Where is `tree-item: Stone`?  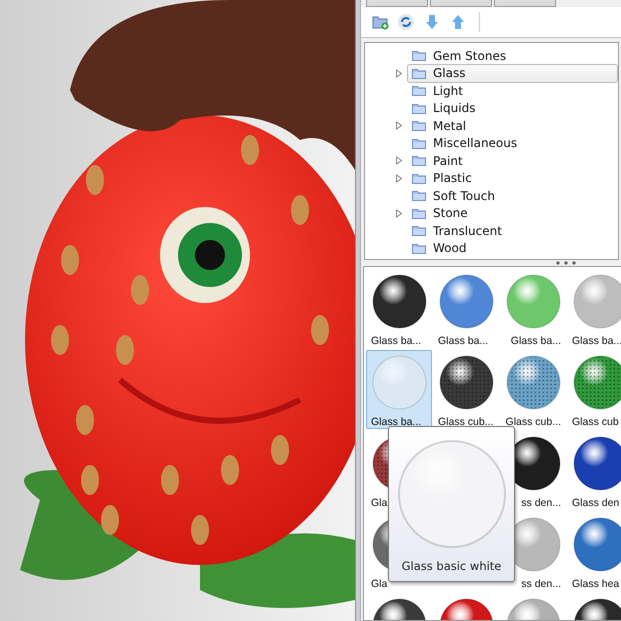 tree-item: Stone is located at coordinates (512, 213).